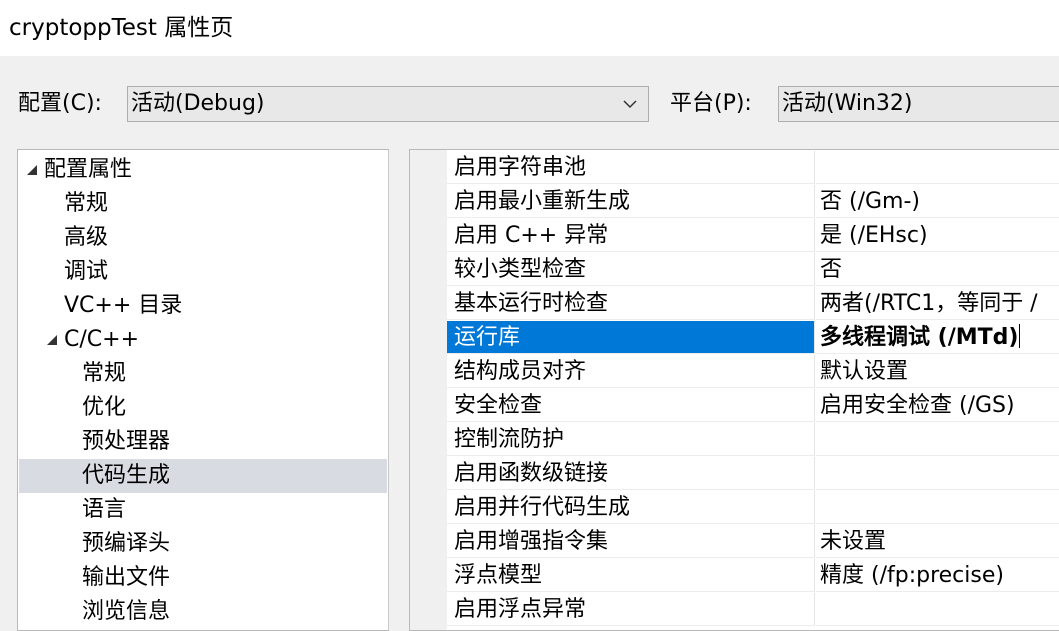 This screenshot has height=631, width=1059. What do you see at coordinates (203, 340) in the screenshot?
I see `tree-item: C/C++` at bounding box center [203, 340].